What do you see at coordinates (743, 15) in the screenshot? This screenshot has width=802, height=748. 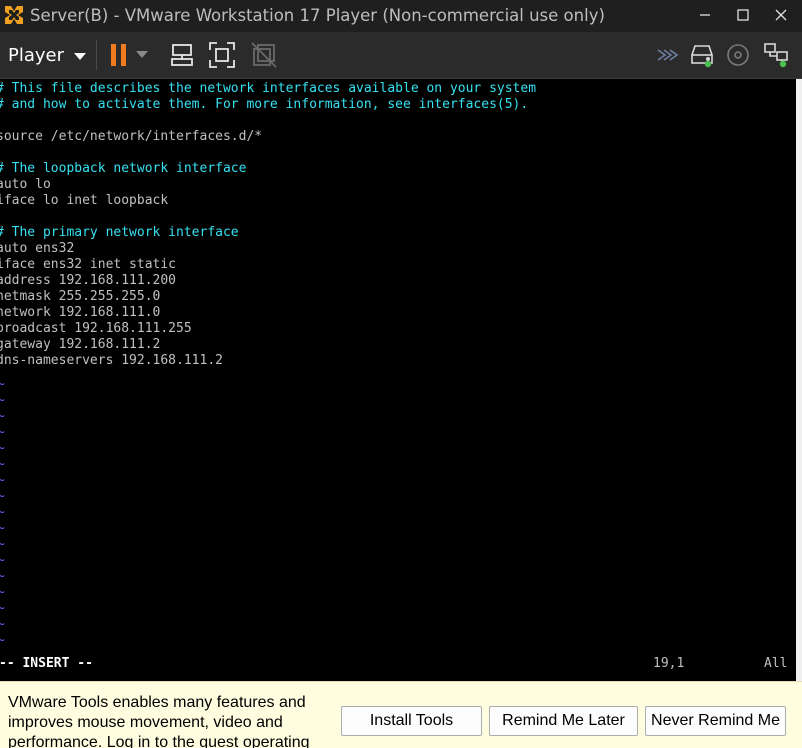 I see `maximize-button` at bounding box center [743, 15].